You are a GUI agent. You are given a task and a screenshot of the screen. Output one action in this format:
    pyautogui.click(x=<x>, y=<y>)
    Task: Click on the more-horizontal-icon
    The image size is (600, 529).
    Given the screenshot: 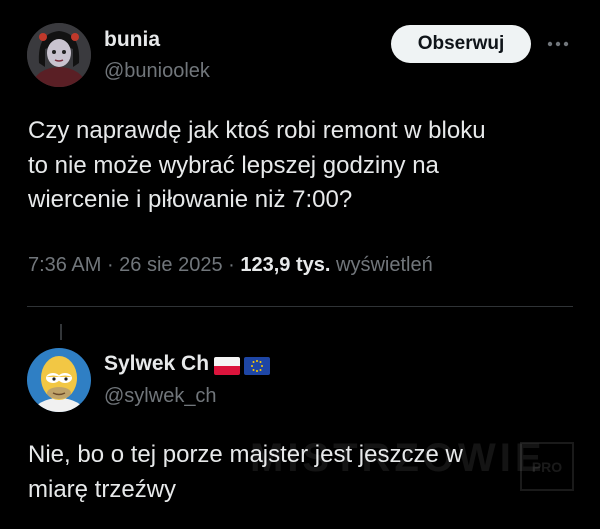 What is the action you would take?
    pyautogui.click(x=558, y=44)
    